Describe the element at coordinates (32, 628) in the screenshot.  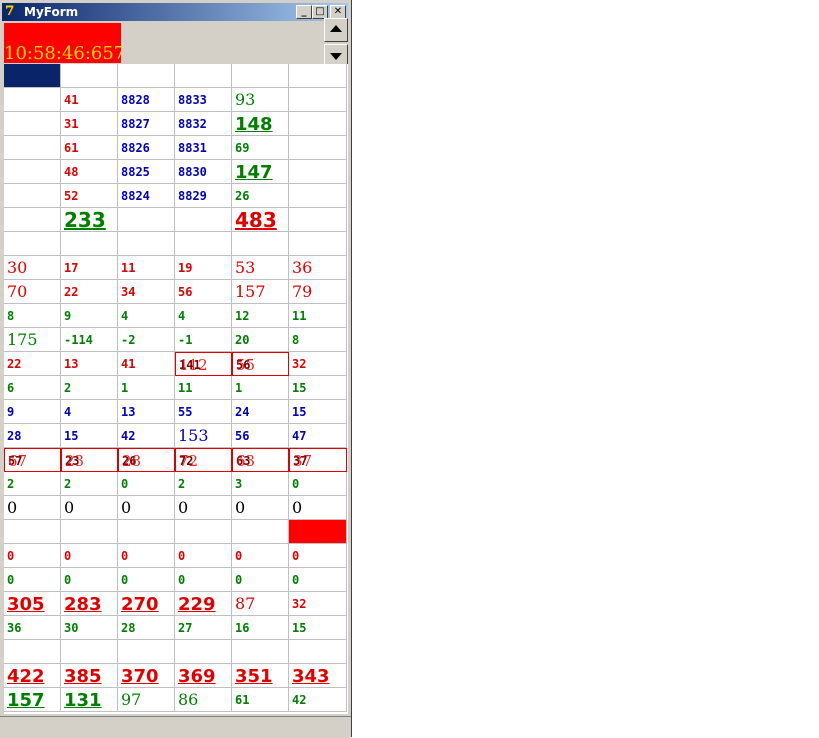
I see `grid-cell: 36` at that location.